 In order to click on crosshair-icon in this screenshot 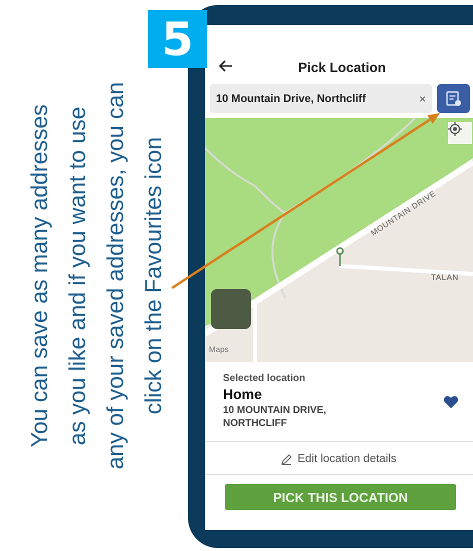, I will do `click(455, 129)`.